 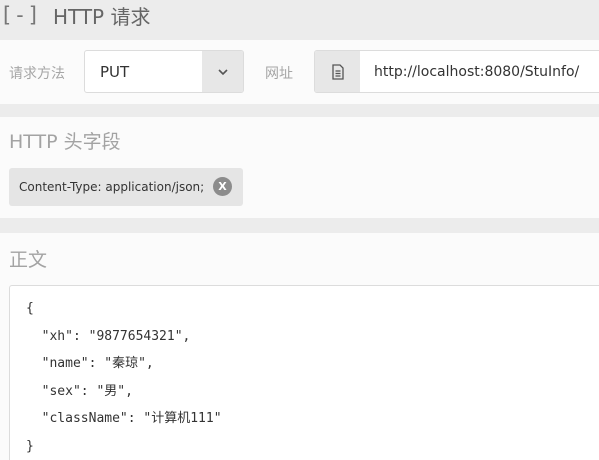 I want to click on code-line: {, so click(x=30, y=308).